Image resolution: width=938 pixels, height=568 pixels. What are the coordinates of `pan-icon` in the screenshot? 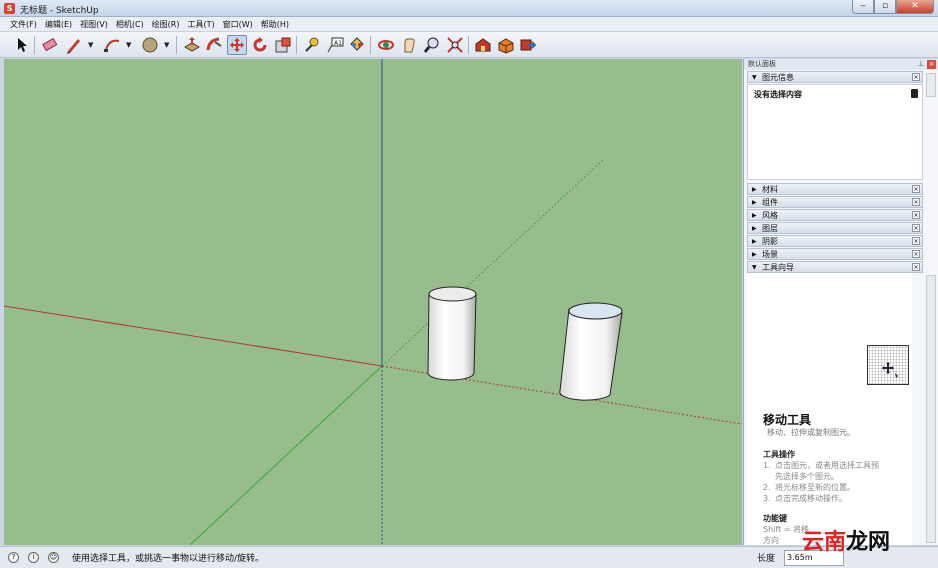 It's located at (409, 45).